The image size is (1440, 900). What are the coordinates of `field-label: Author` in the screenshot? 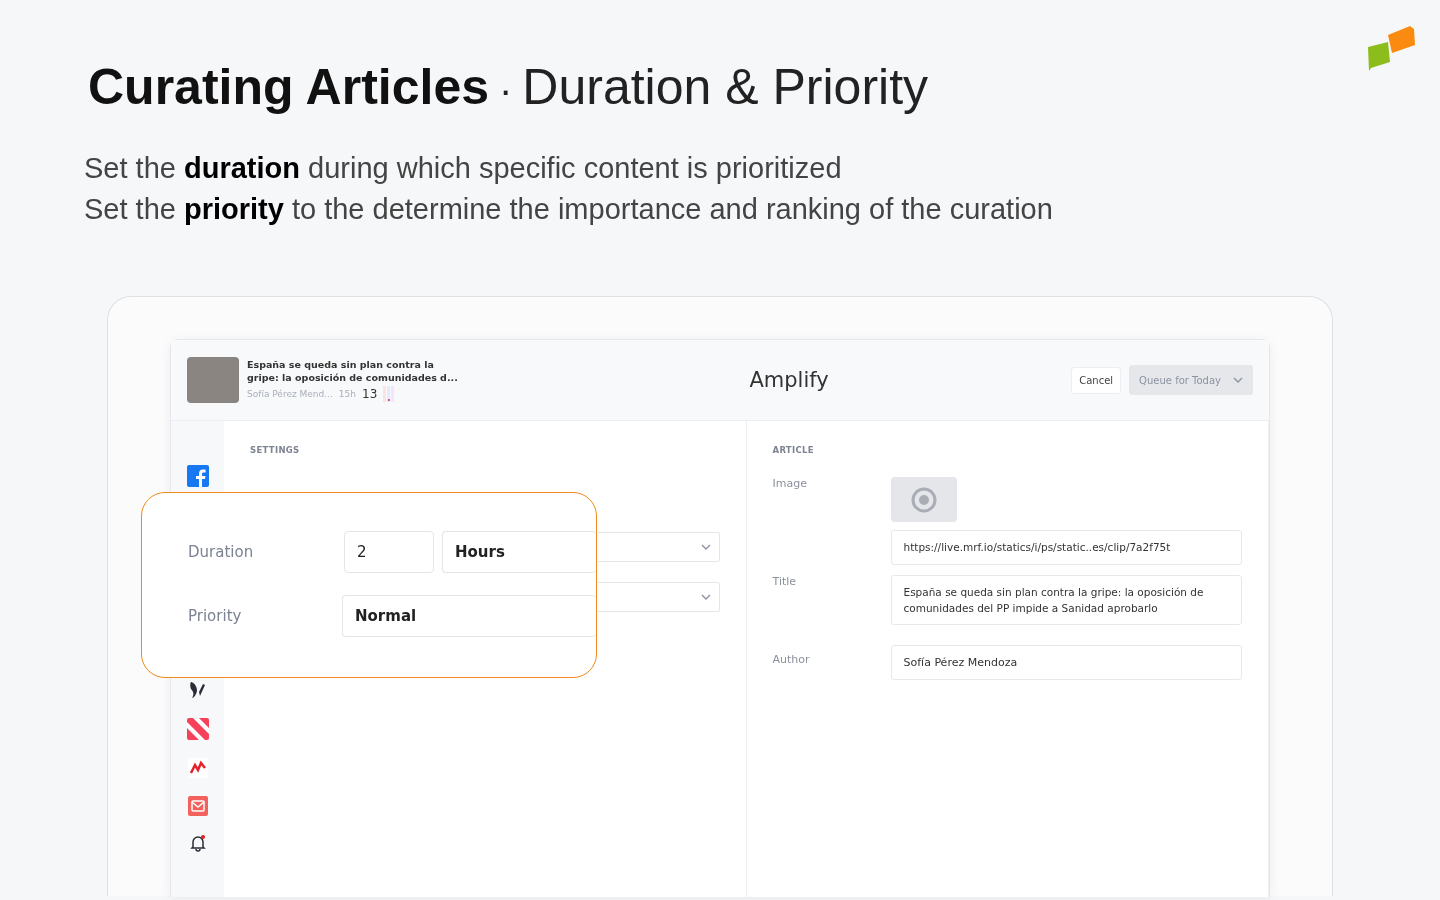 It's located at (791, 659).